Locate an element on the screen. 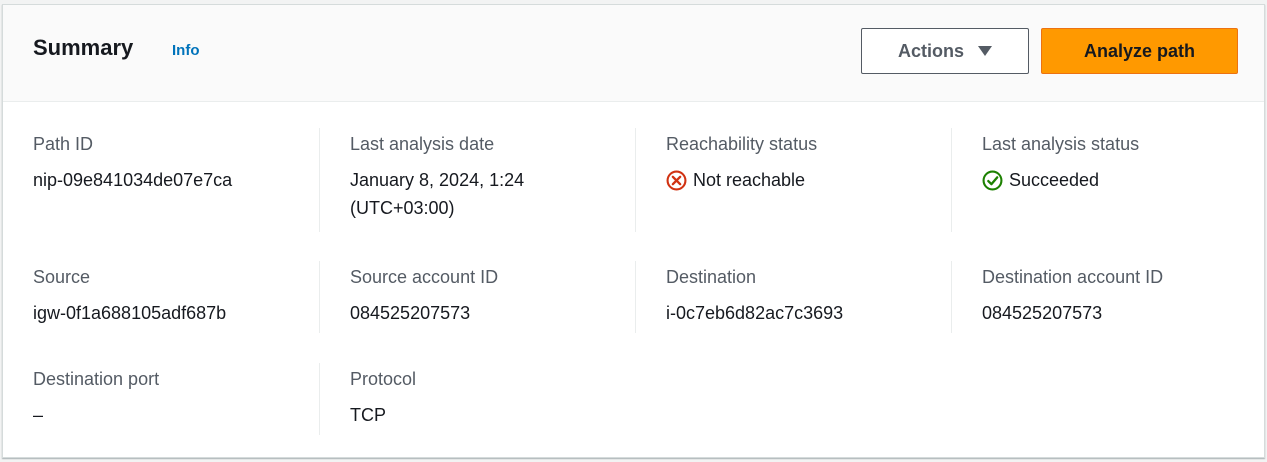 The width and height of the screenshot is (1267, 462). date-line: January 8, 2024, 1:24 is located at coordinates (437, 180).